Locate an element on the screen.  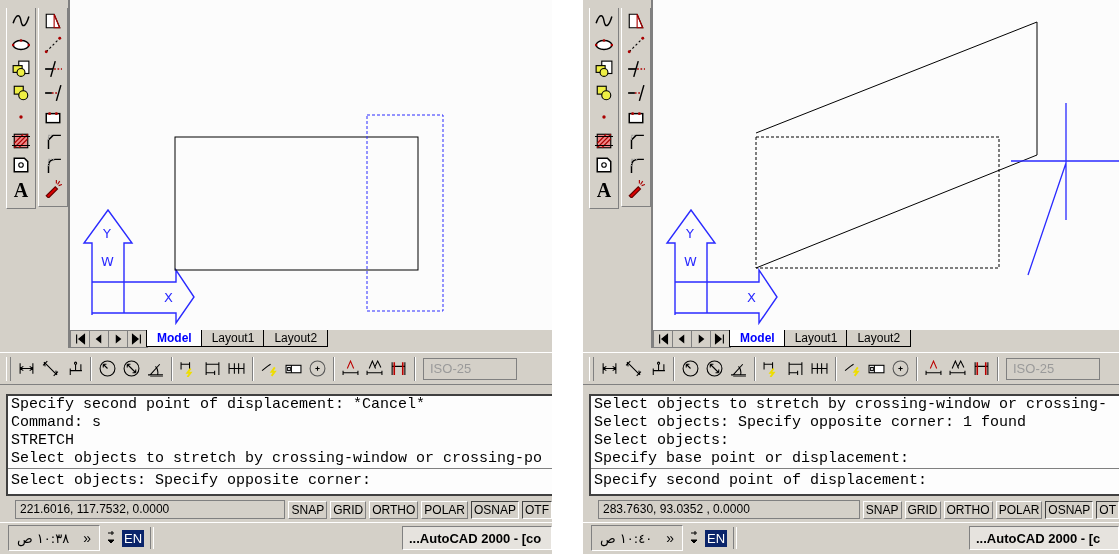
status-toggle: OTF is located at coordinates (537, 509).